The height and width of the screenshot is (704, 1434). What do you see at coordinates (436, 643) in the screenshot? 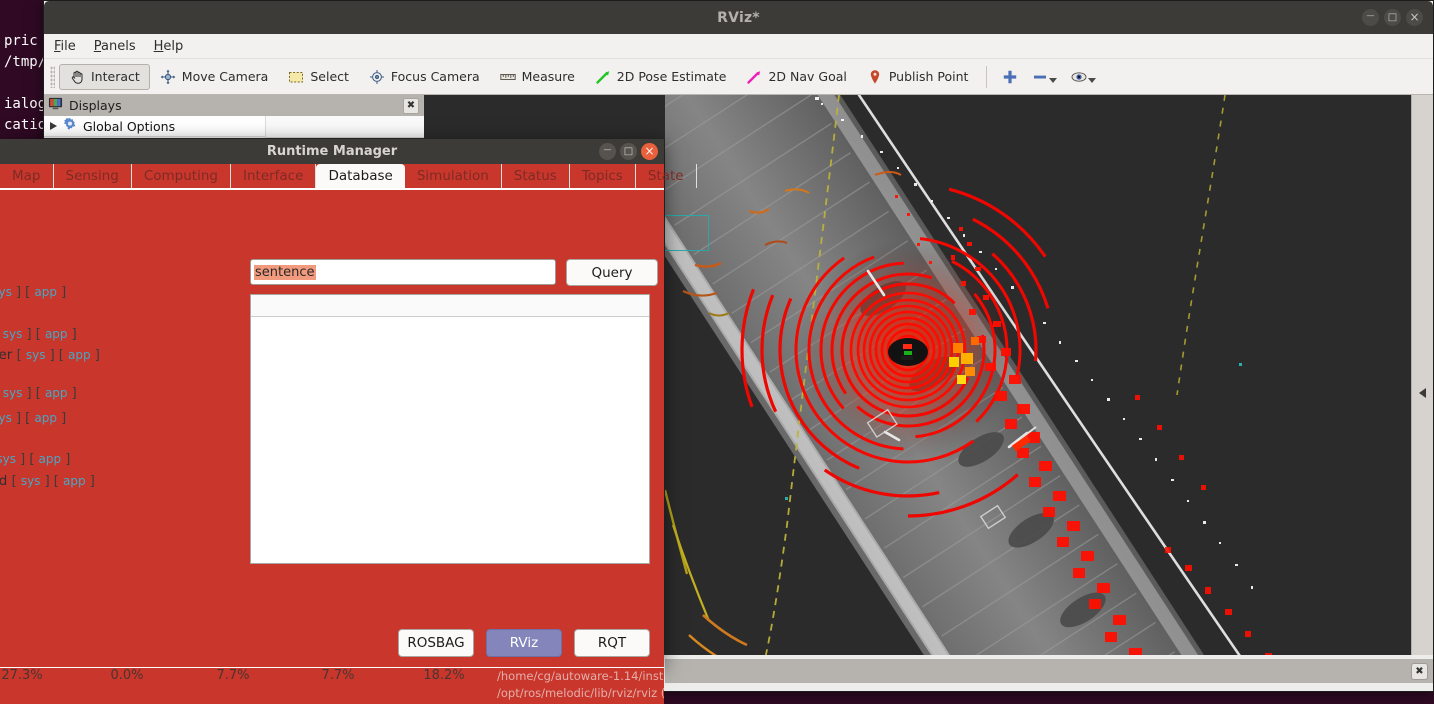
I see `rosbag-button: ROSBAG` at bounding box center [436, 643].